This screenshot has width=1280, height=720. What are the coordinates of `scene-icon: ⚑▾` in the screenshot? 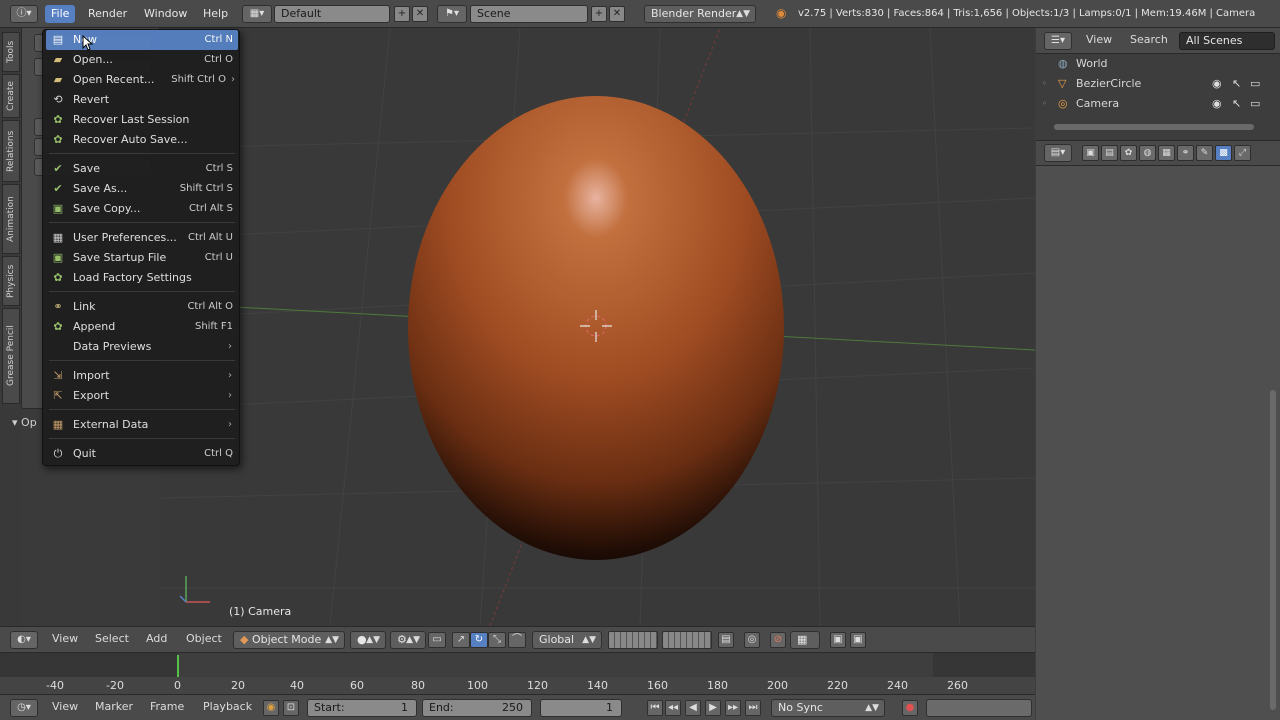 It's located at (452, 14).